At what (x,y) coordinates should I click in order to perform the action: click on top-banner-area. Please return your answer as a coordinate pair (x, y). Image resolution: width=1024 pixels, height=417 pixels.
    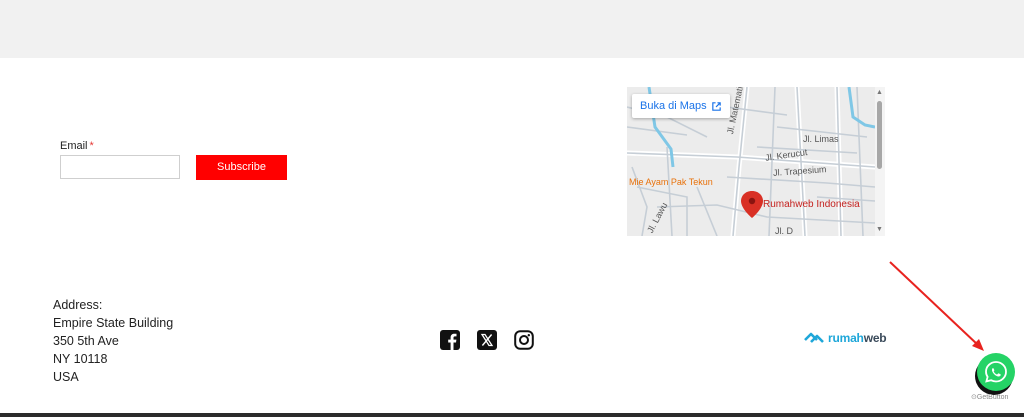
    Looking at the image, I should click on (512, 29).